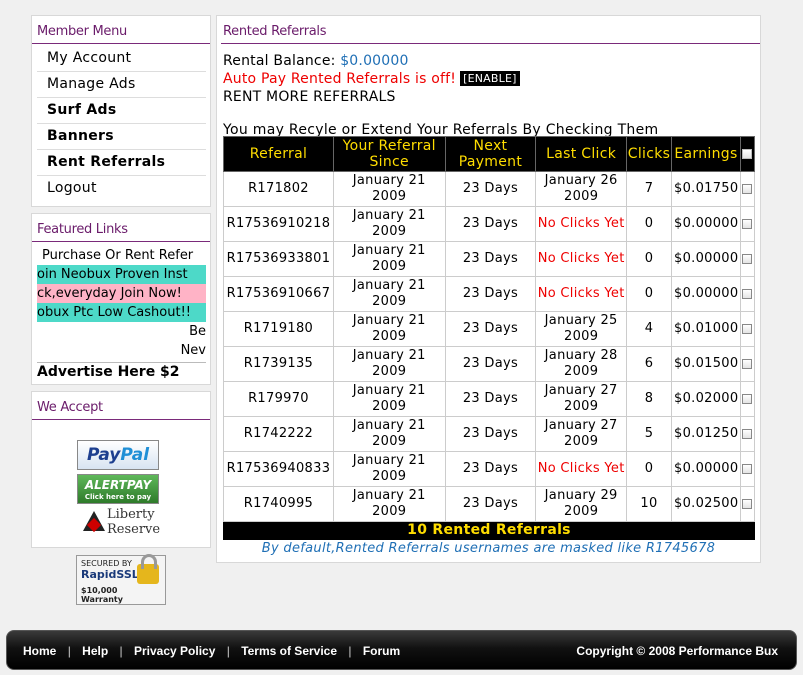 Image resolution: width=803 pixels, height=675 pixels. Describe the element at coordinates (278, 399) in the screenshot. I see `referral-cell: R179970` at that location.